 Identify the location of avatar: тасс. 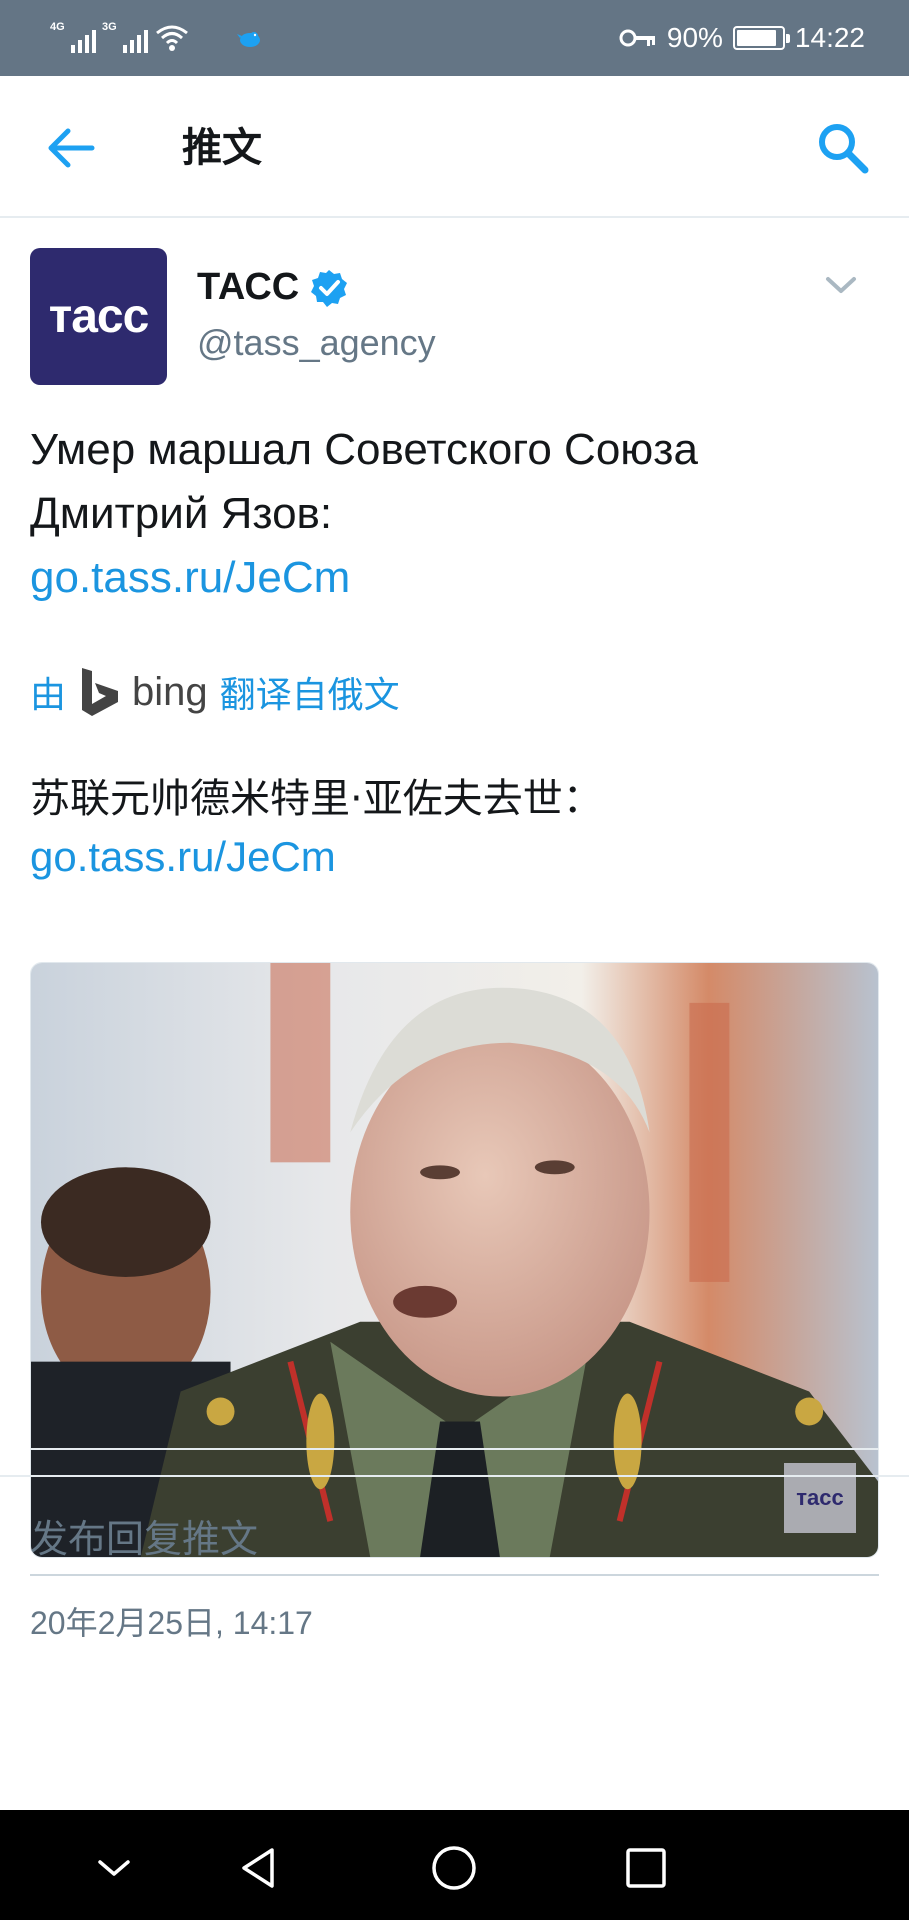
(98, 316).